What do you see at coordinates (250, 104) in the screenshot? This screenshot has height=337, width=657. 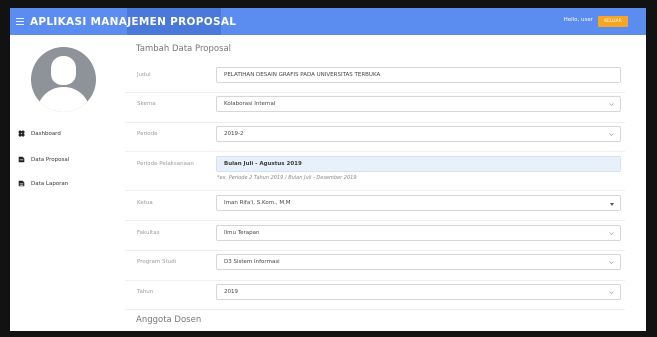 I see `select-value: Kolaborasi Internal` at bounding box center [250, 104].